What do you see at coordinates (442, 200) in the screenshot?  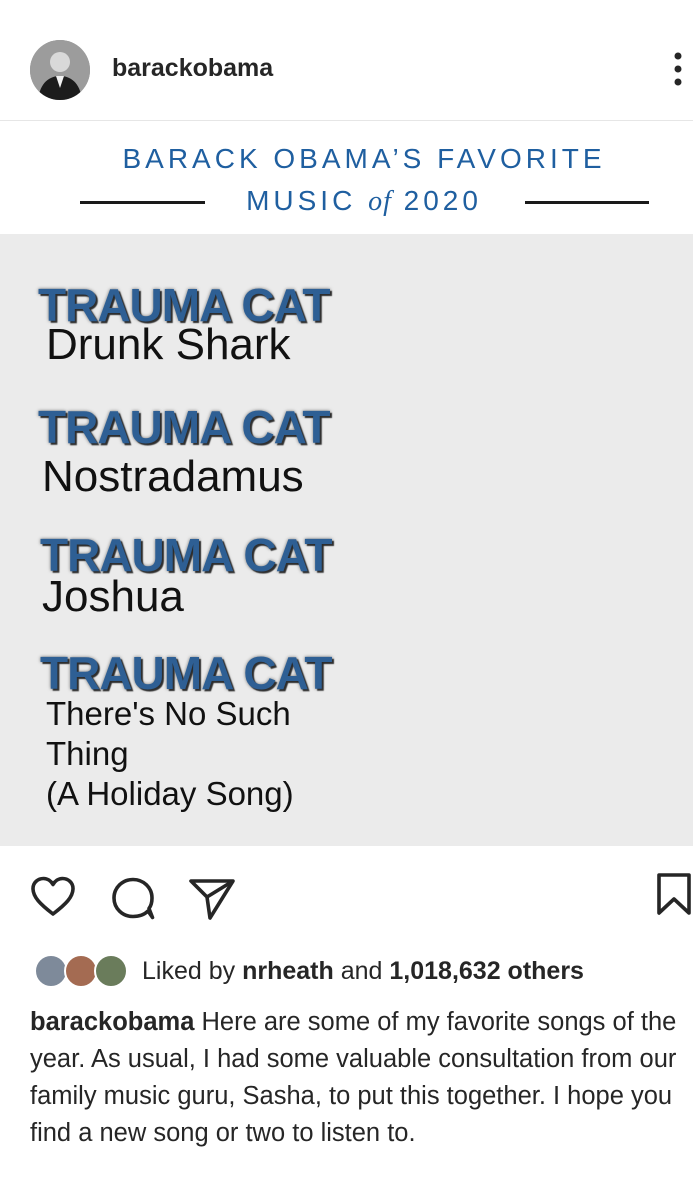 I see `banner-year: 2020` at bounding box center [442, 200].